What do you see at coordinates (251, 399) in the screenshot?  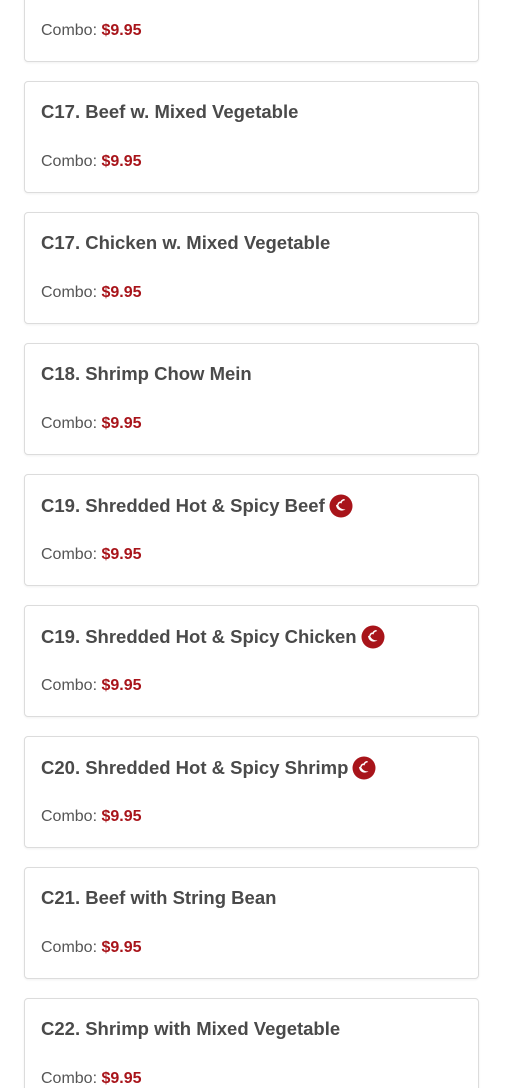 I see `menu-item-card: C18. Shrimp Chow Mein Combo: $9.95` at bounding box center [251, 399].